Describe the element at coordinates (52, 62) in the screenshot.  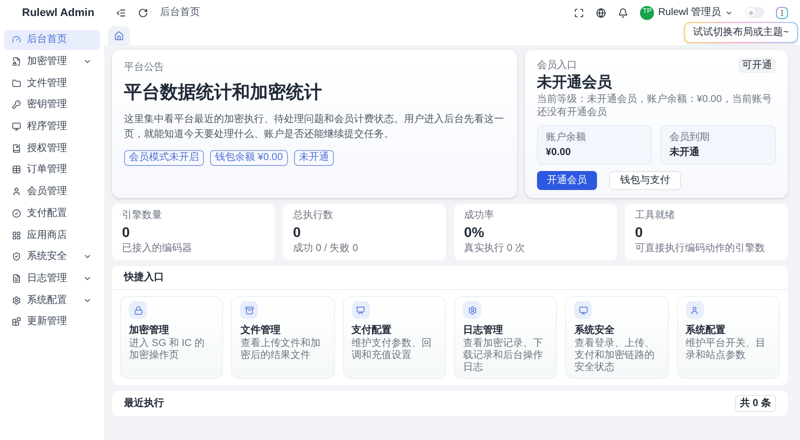
I see `sidebar-item: 加密管理` at that location.